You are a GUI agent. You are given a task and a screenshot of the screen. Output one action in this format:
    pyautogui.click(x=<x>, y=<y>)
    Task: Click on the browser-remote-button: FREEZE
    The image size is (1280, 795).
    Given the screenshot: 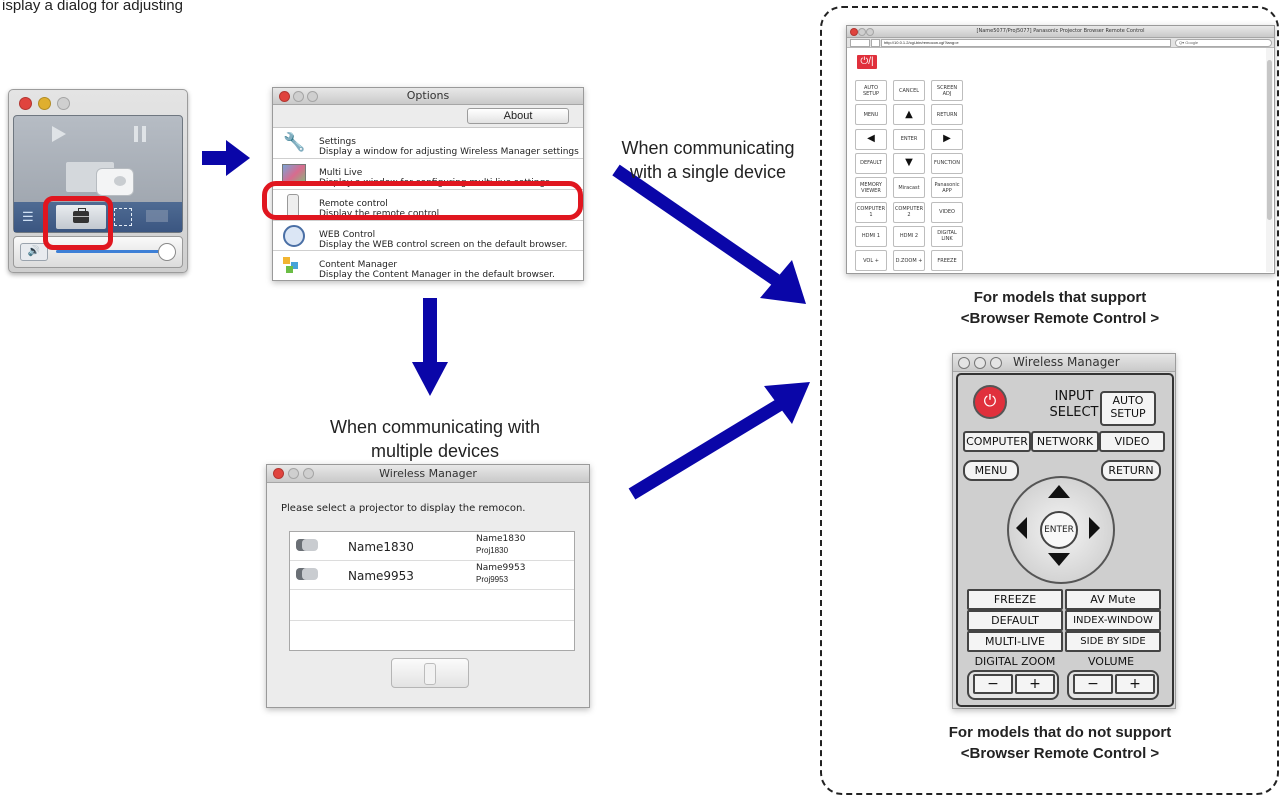 What is the action you would take?
    pyautogui.click(x=947, y=261)
    